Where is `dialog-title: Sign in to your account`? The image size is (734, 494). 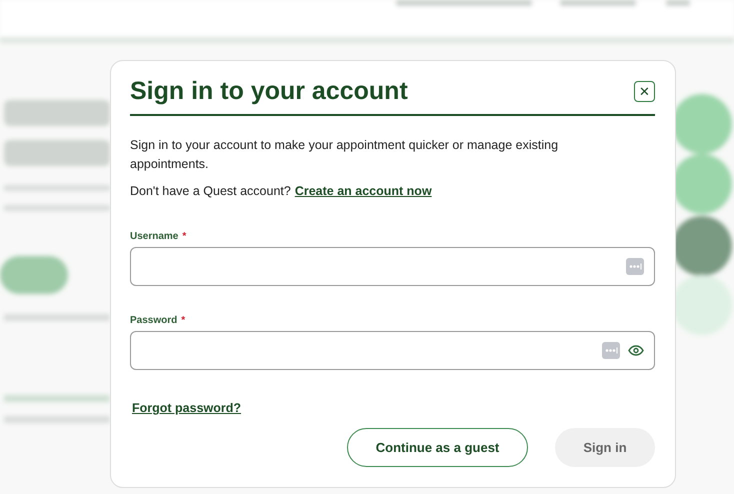 dialog-title: Sign in to your account is located at coordinates (269, 91).